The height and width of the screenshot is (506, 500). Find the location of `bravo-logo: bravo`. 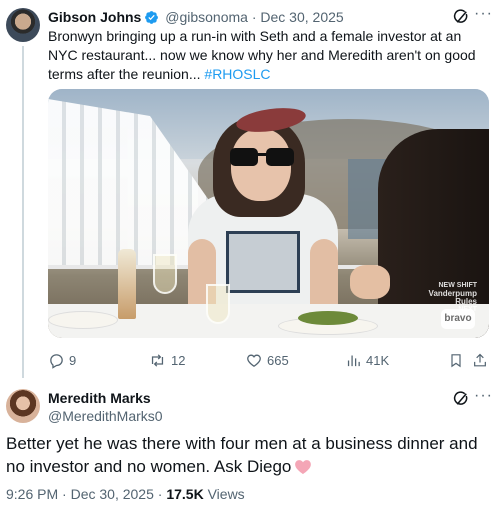

bravo-logo: bravo is located at coordinates (458, 319).